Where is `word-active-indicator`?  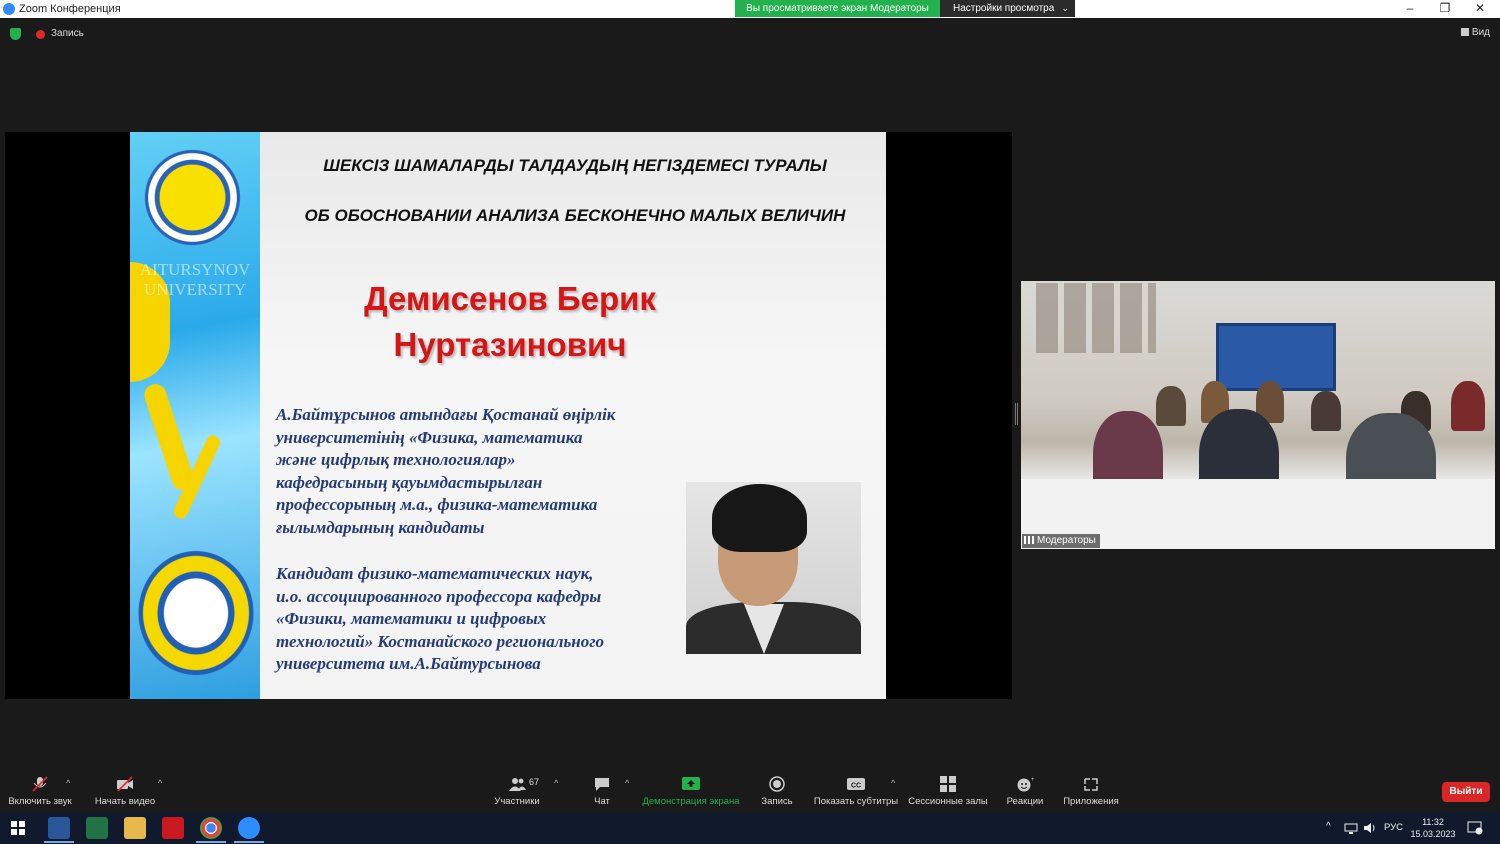 word-active-indicator is located at coordinates (59, 842).